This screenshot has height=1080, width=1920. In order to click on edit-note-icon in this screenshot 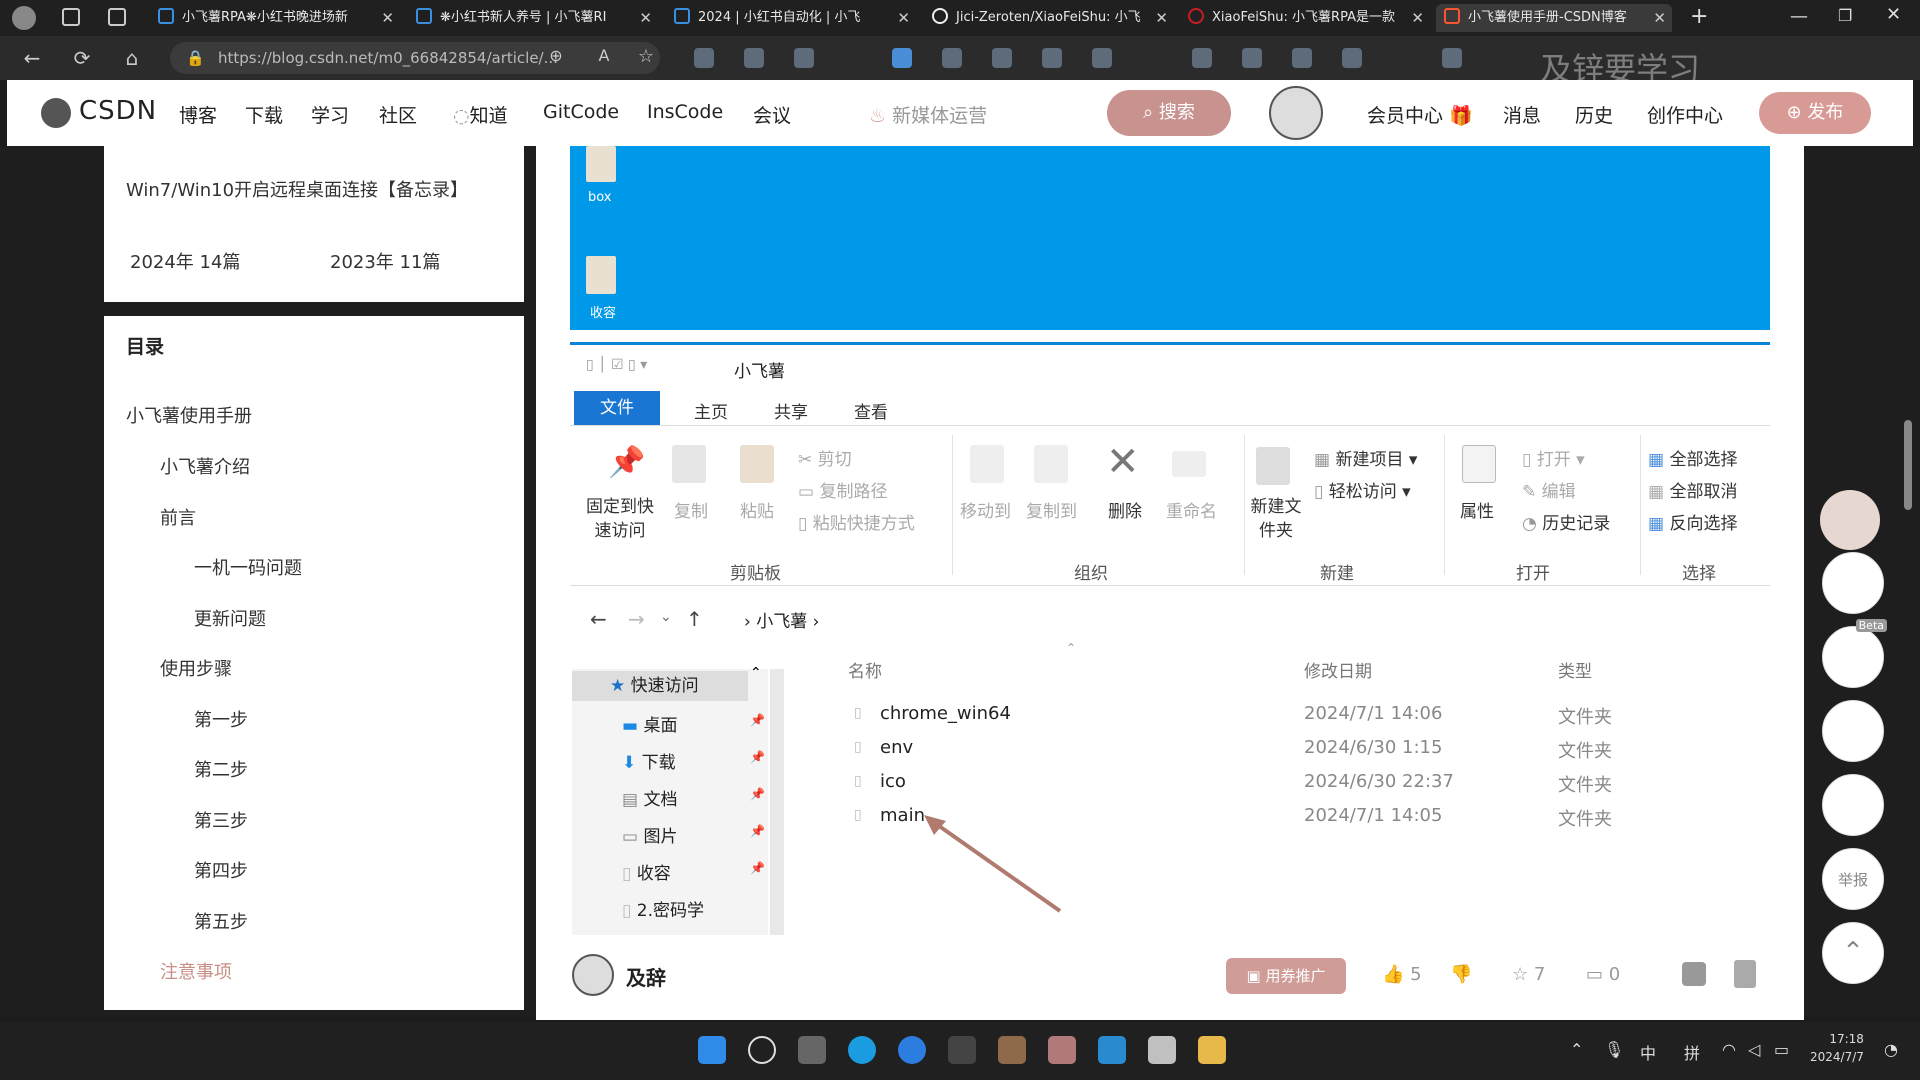, I will do `click(1853, 731)`.